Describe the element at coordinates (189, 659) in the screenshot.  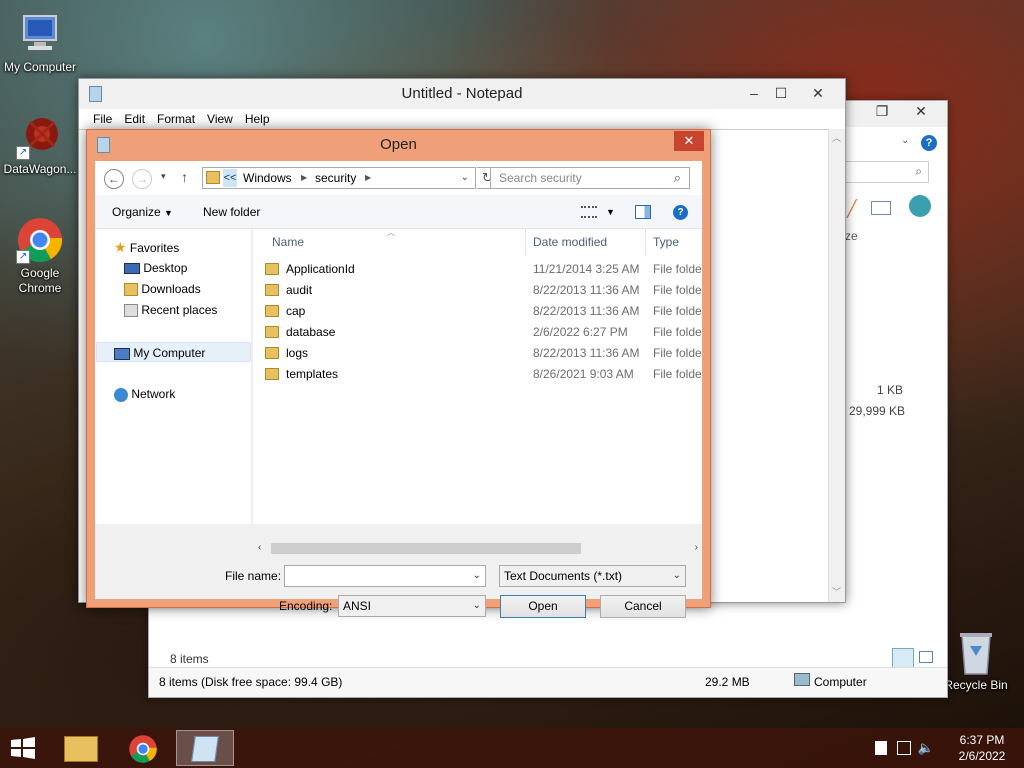
I see `items-count: 8 items` at that location.